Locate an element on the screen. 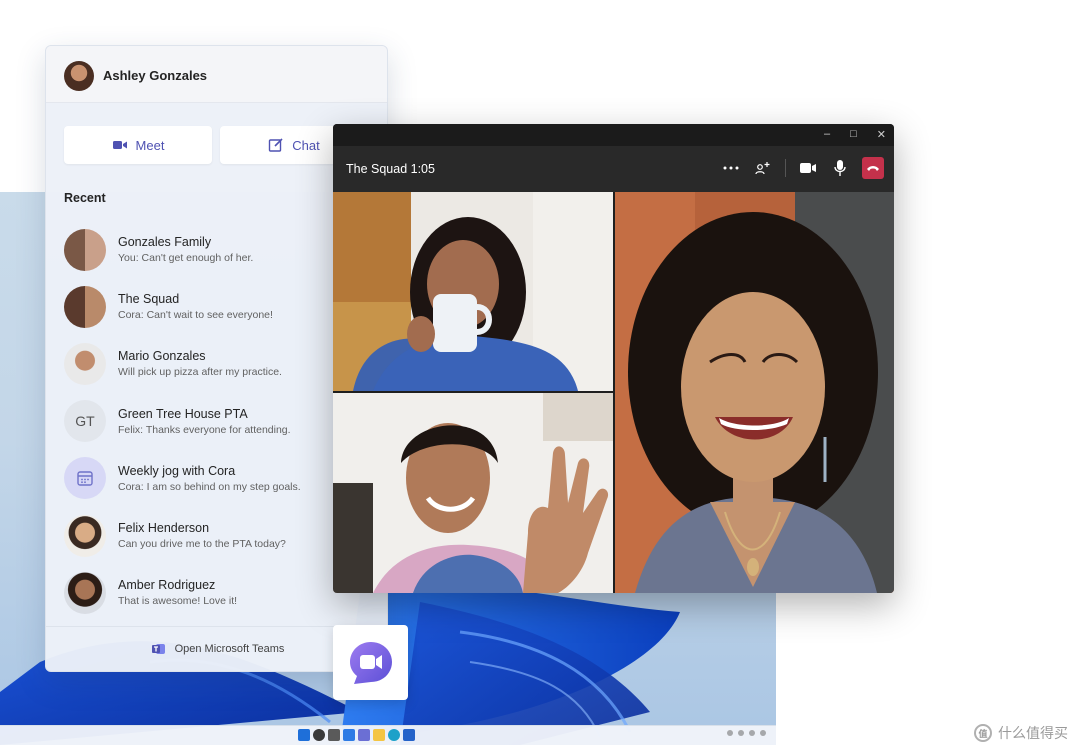  hangup-button is located at coordinates (873, 168).